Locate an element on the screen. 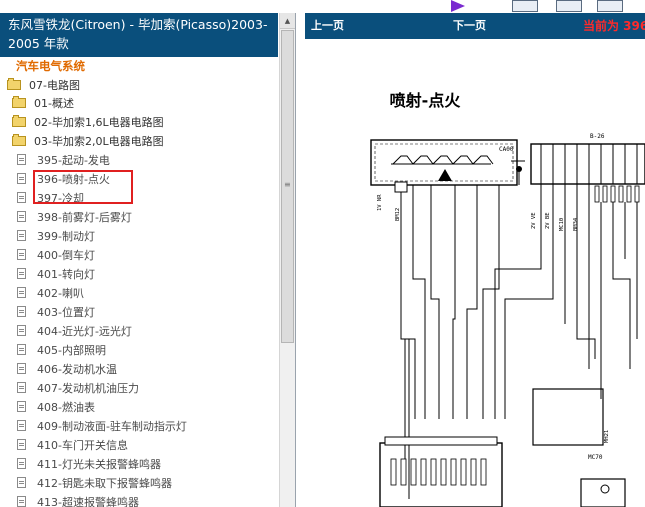 Image resolution: width=645 pixels, height=507 pixels. tree-folder-02: 02-毕加索1,6L电器电路图 is located at coordinates (88, 122).